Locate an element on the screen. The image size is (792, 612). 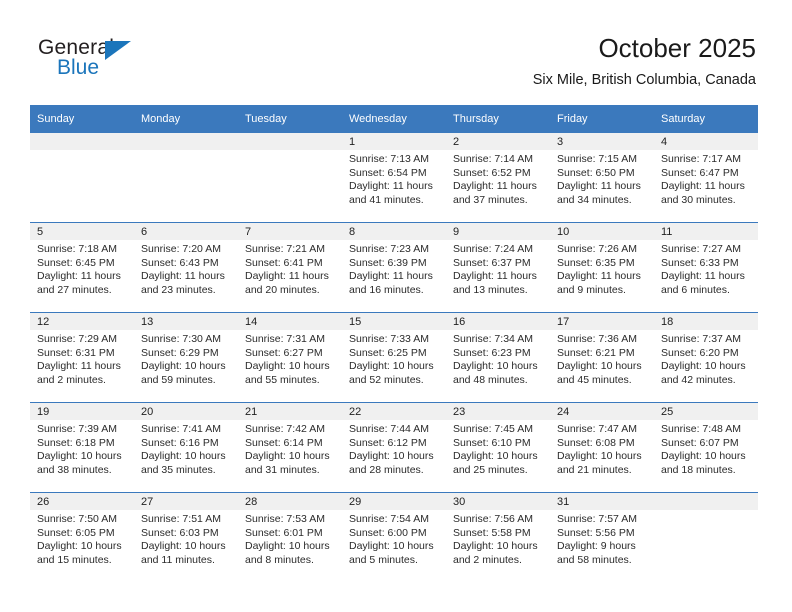
daylight-text-line2: and 58 minutes. is located at coordinates (594, 559).